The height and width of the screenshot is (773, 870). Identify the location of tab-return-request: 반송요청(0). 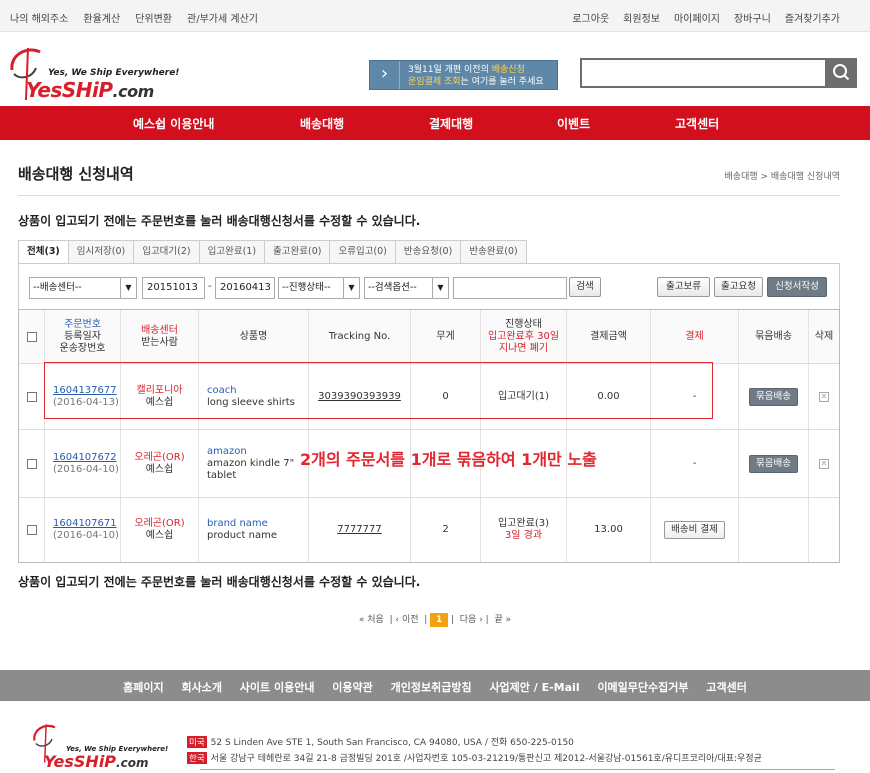
(428, 252).